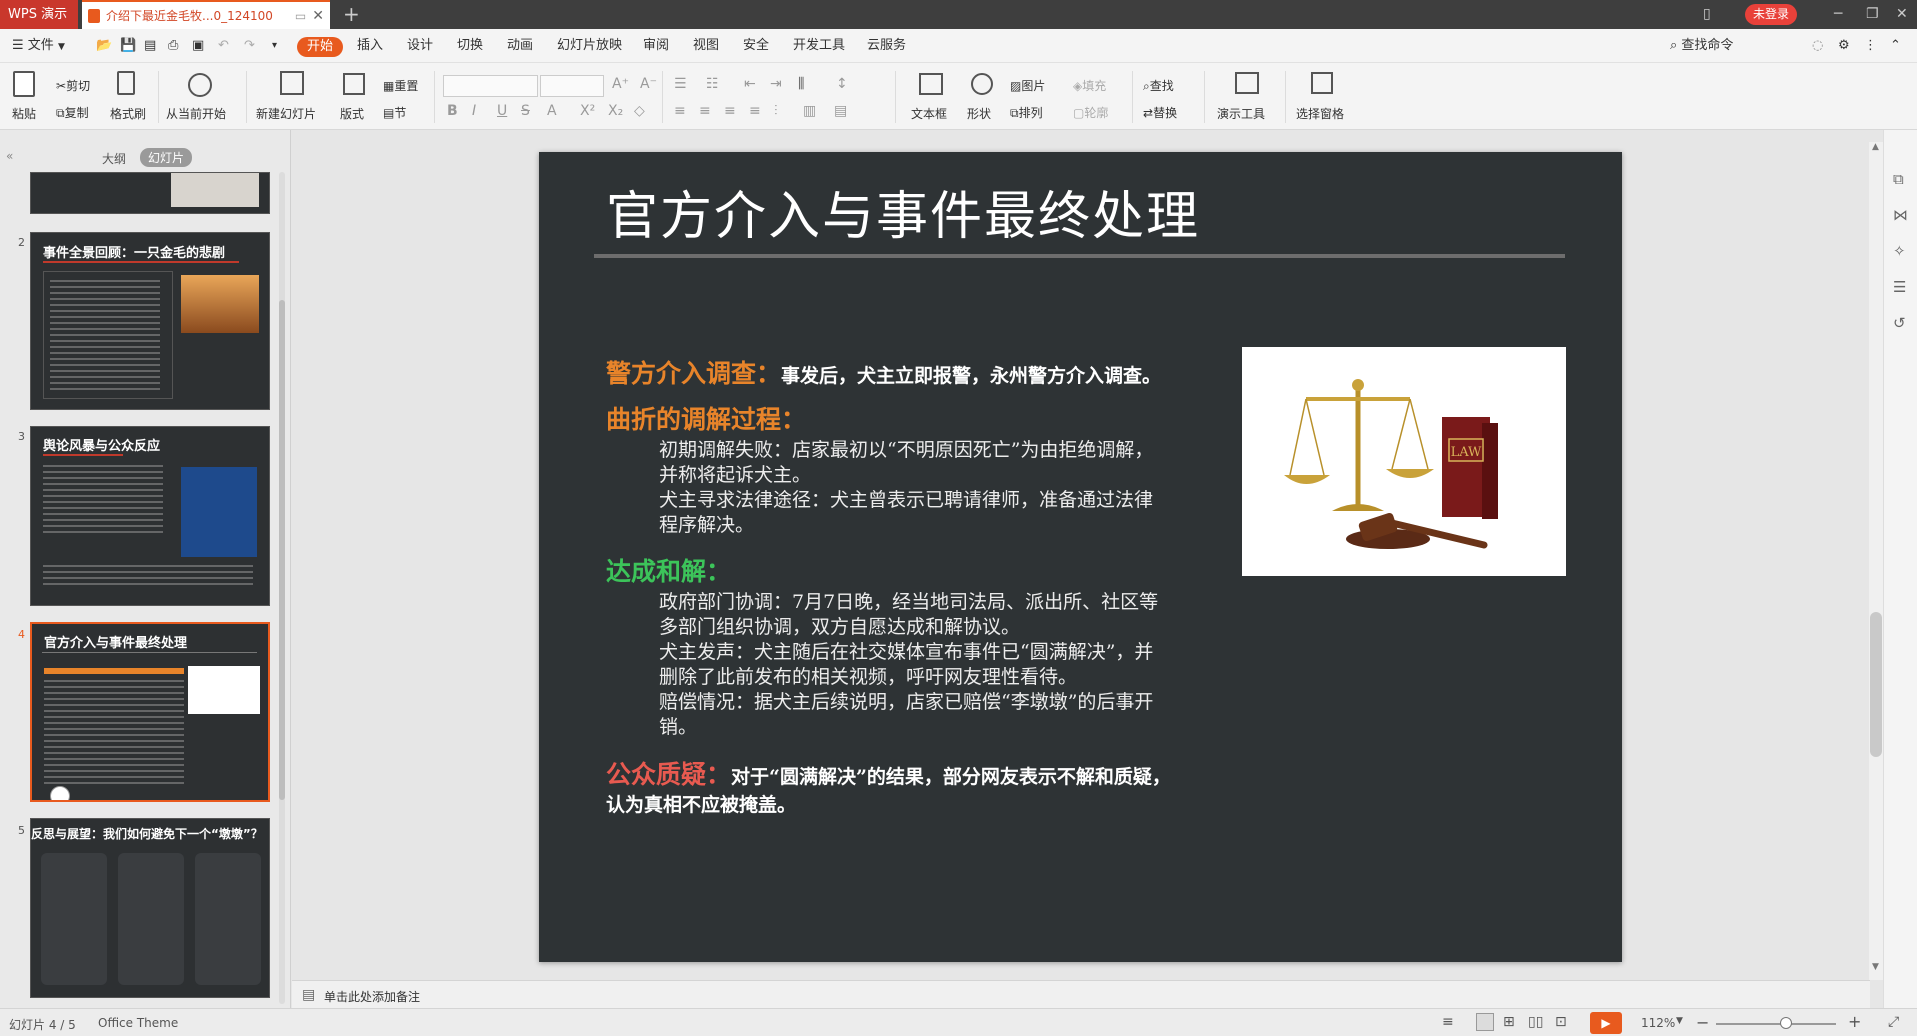  I want to click on reset-button: ▦重置, so click(400, 85).